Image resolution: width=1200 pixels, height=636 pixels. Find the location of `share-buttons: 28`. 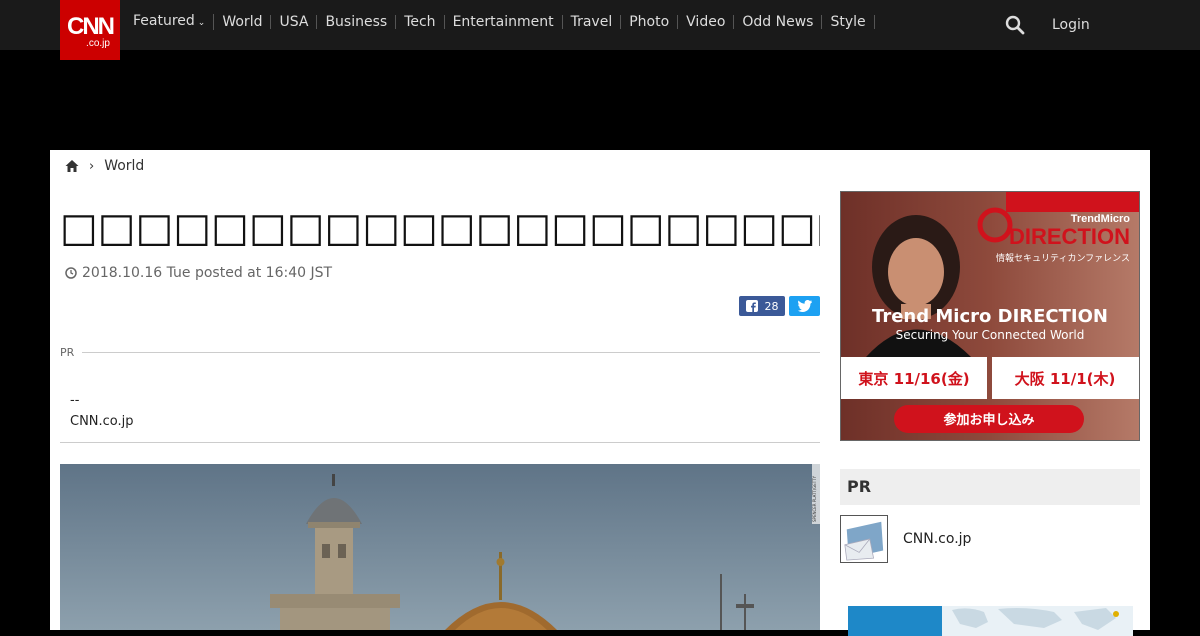

share-buttons: 28 is located at coordinates (779, 306).